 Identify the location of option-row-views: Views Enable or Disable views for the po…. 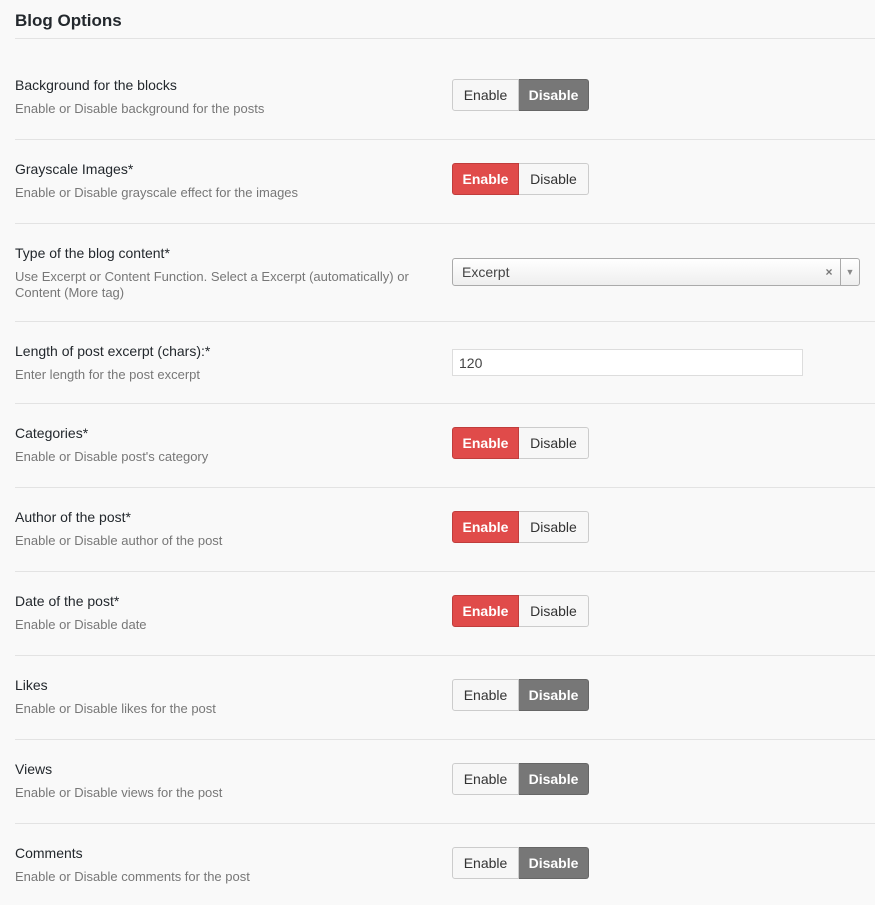
(445, 792).